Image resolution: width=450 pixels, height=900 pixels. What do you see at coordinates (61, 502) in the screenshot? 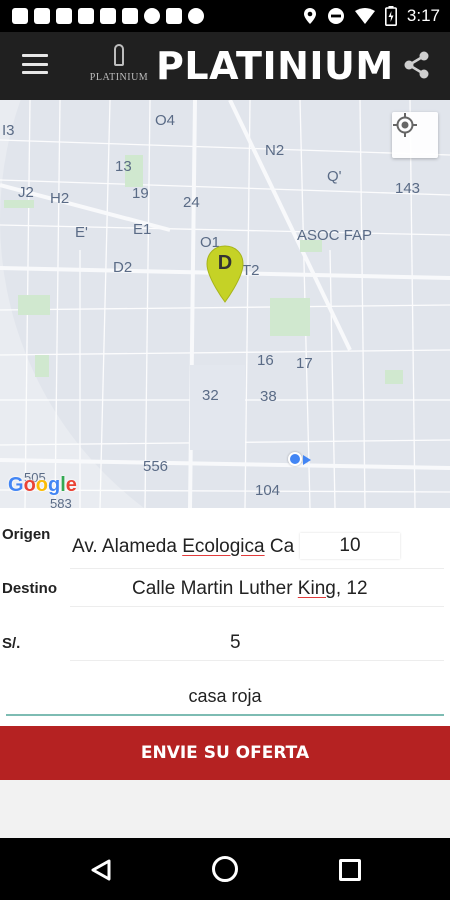
I see `map-label: 583` at bounding box center [61, 502].